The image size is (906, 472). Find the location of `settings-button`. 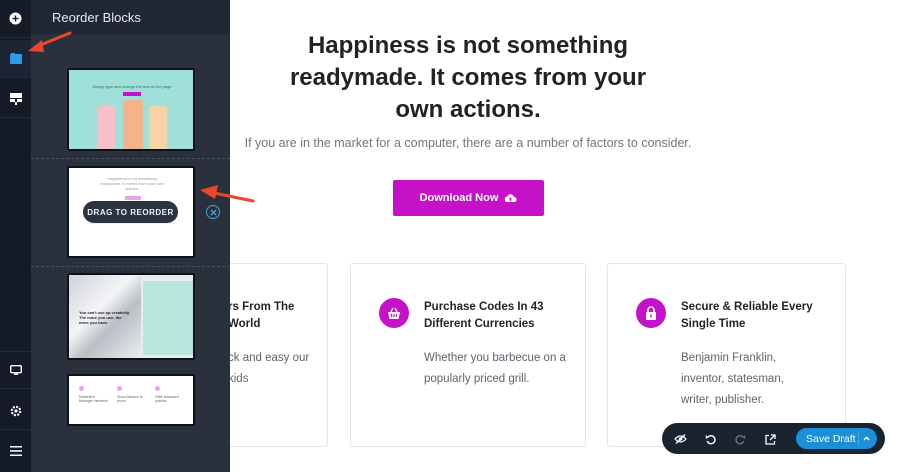

settings-button is located at coordinates (15, 411).